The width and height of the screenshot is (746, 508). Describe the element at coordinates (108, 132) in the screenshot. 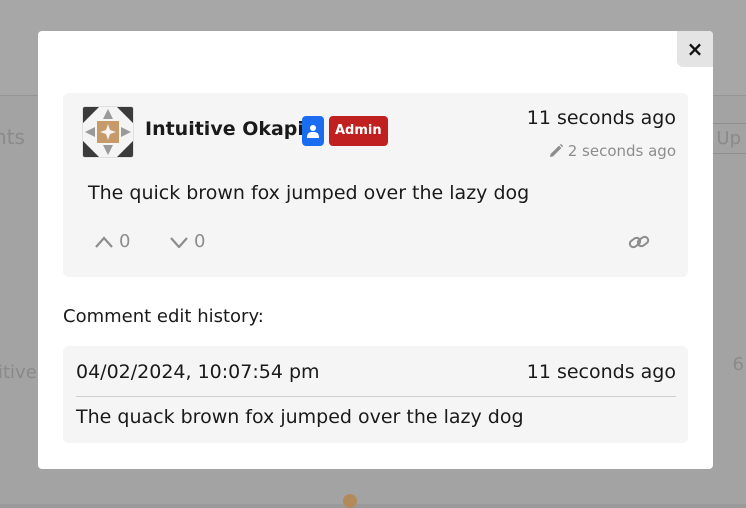

I see `avatar` at that location.